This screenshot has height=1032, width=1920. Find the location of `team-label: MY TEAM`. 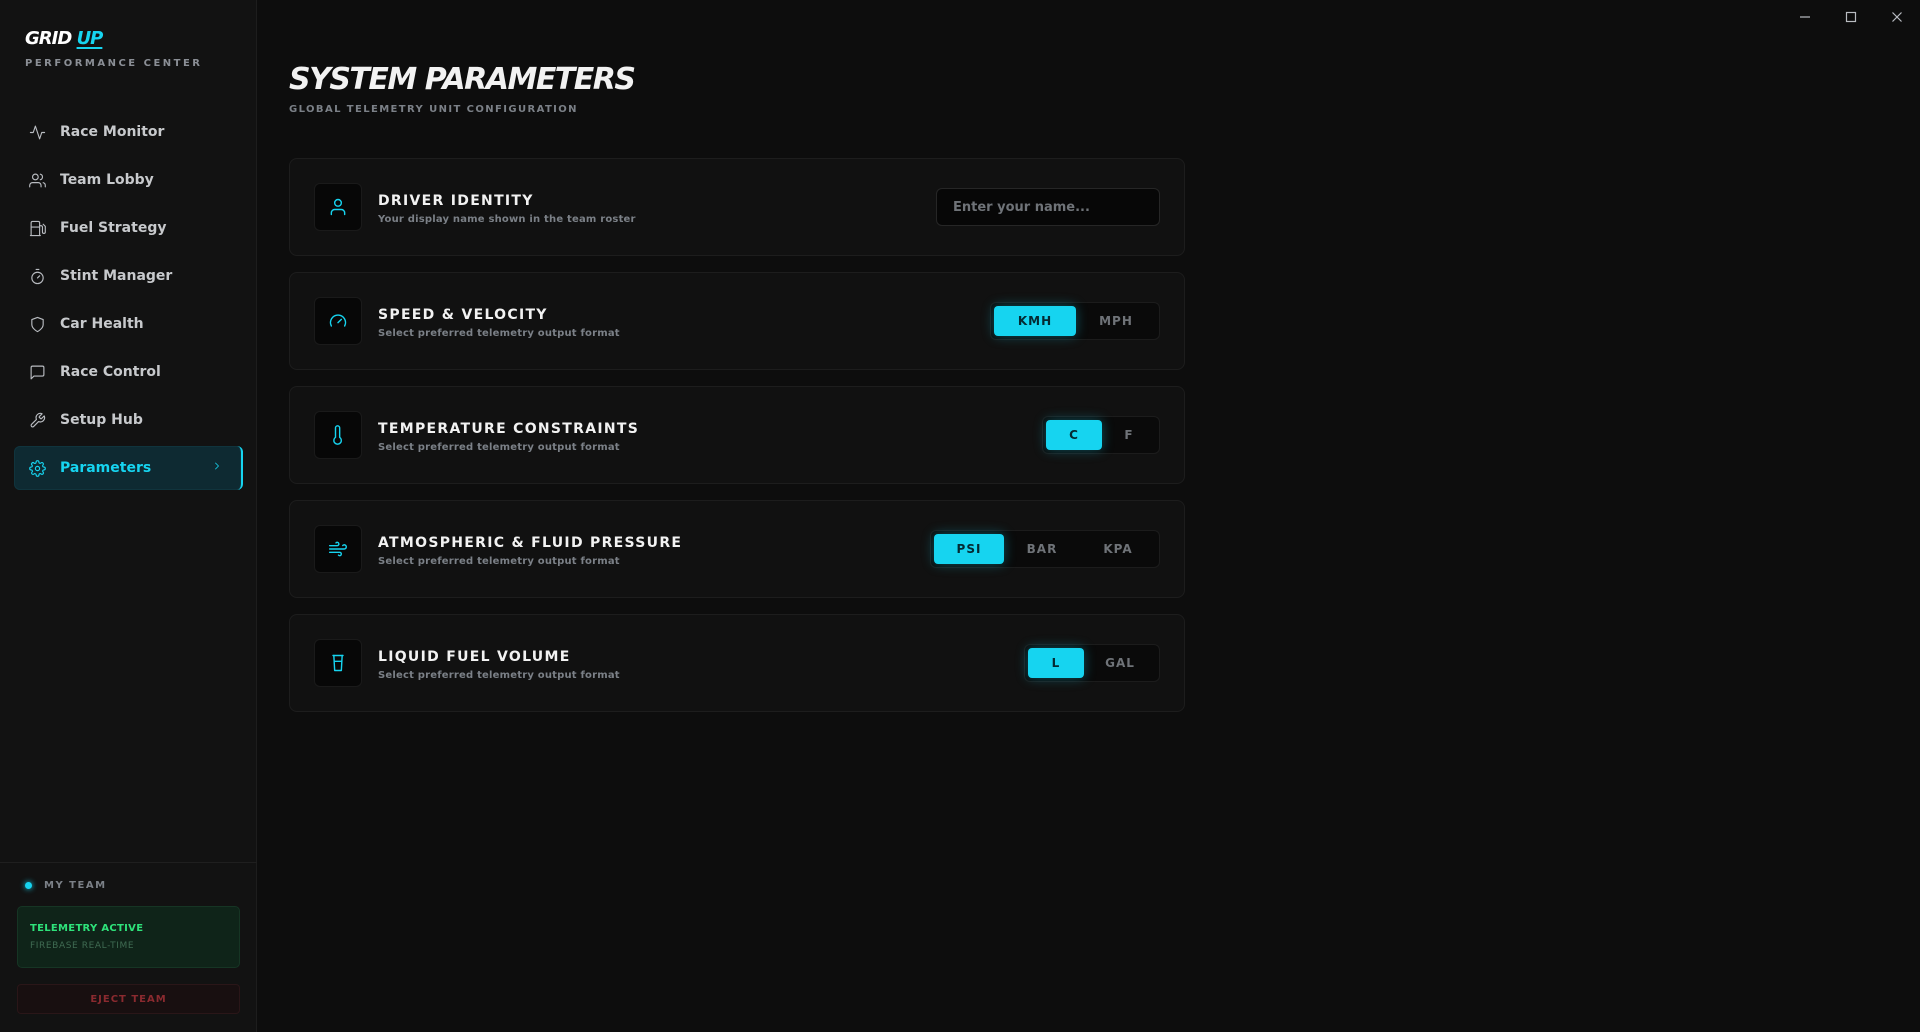

team-label: MY TEAM is located at coordinates (66, 885).